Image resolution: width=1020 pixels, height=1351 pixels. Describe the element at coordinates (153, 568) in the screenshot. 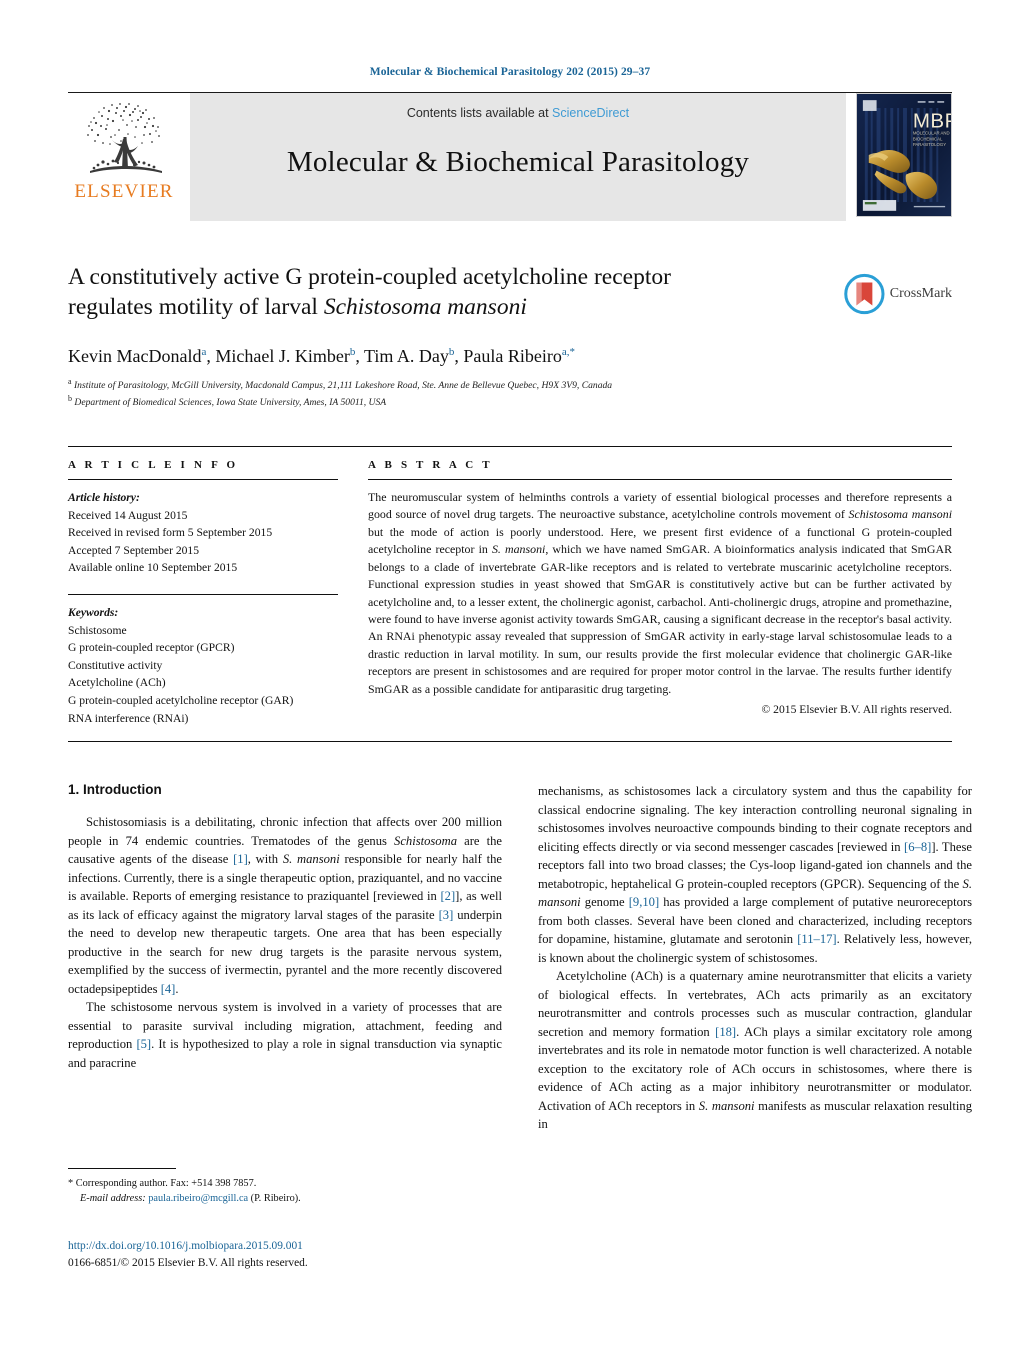

I see `history-item: Available online 10 September 2015` at that location.